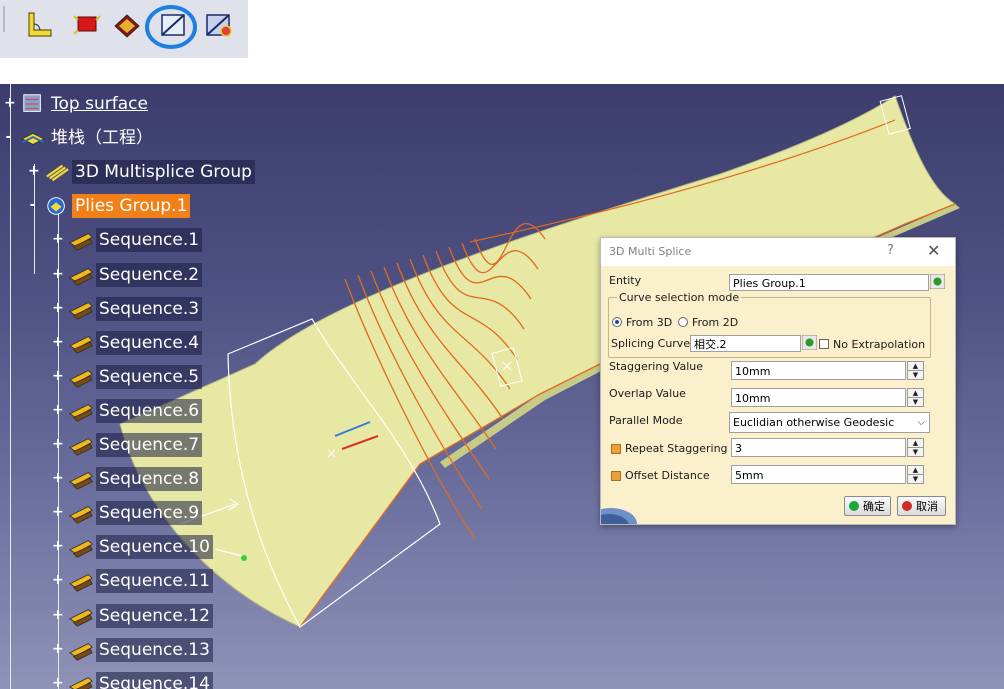 The height and width of the screenshot is (689, 1004). What do you see at coordinates (829, 282) in the screenshot?
I see `entity-field: Plies Group.1` at bounding box center [829, 282].